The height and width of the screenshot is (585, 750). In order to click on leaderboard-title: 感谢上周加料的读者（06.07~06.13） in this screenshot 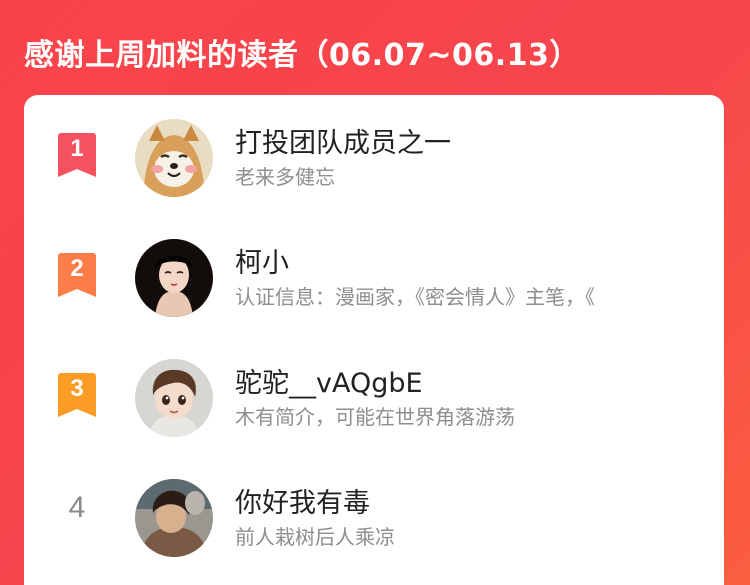, I will do `click(302, 55)`.